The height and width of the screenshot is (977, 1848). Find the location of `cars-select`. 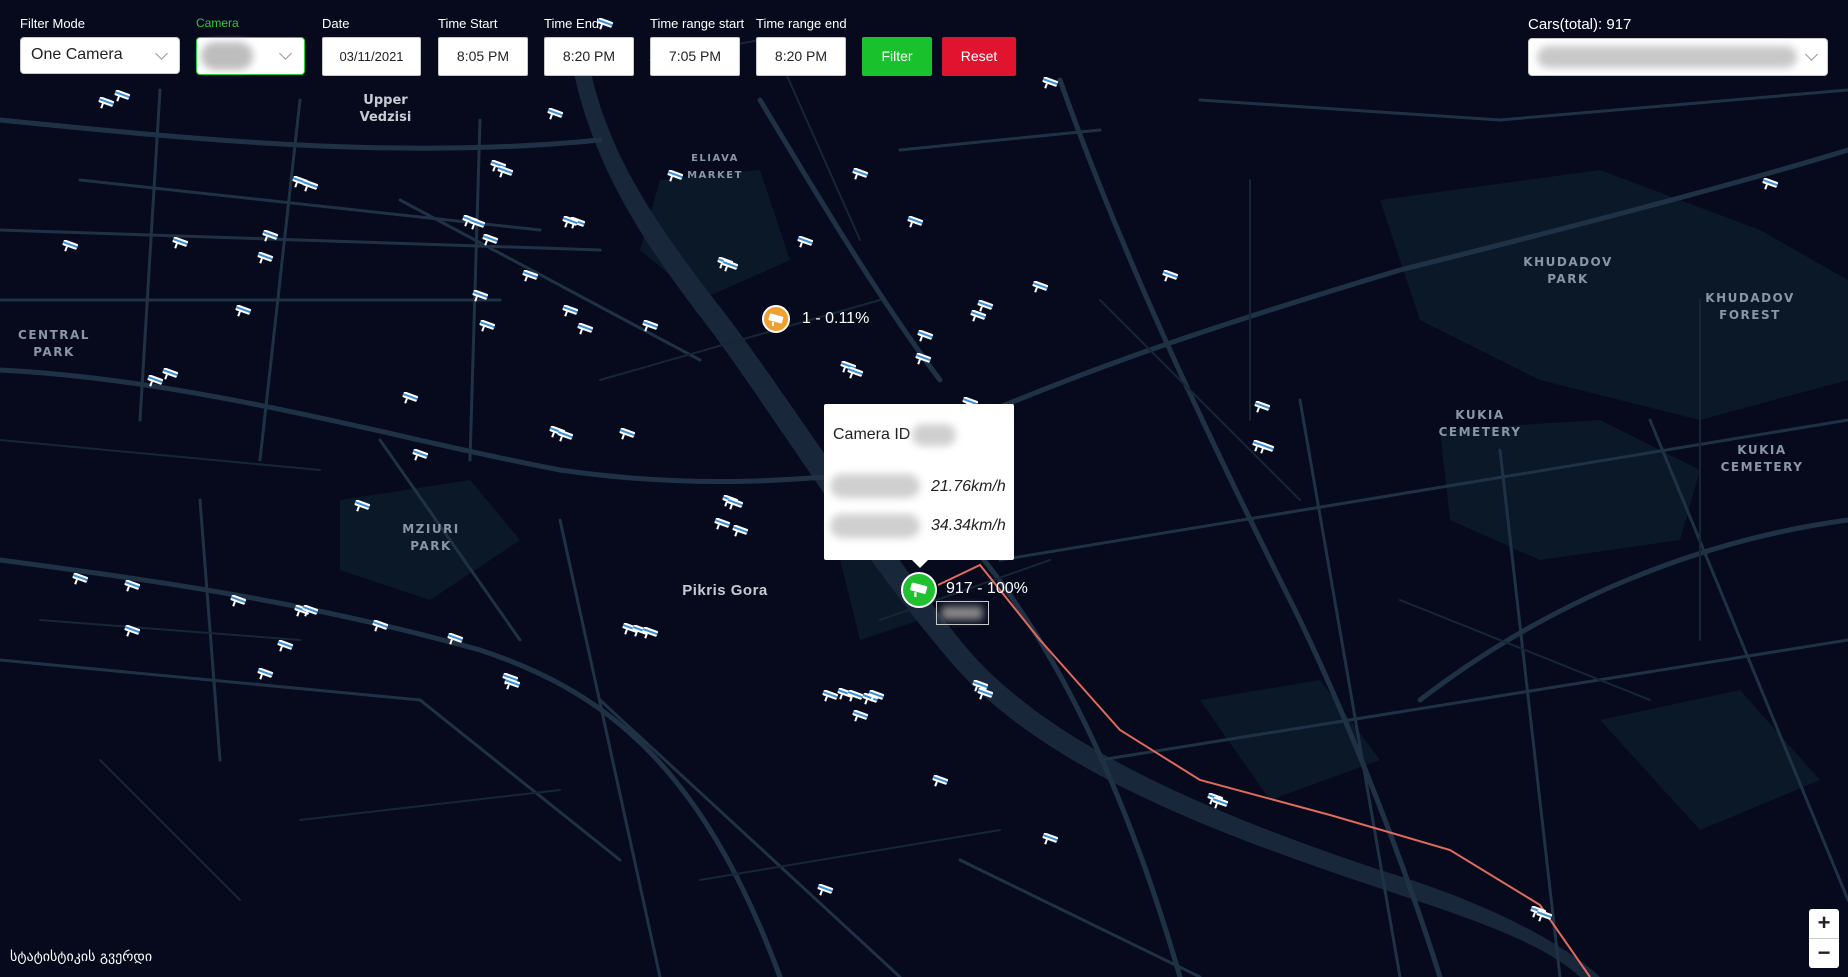

cars-select is located at coordinates (1678, 57).